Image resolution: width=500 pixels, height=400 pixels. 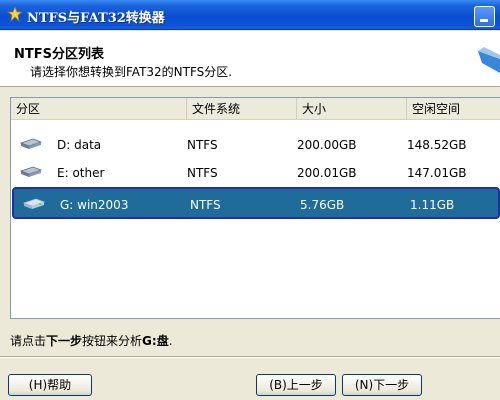 What do you see at coordinates (59, 54) in the screenshot?
I see `page-title: NTFS分区列表` at bounding box center [59, 54].